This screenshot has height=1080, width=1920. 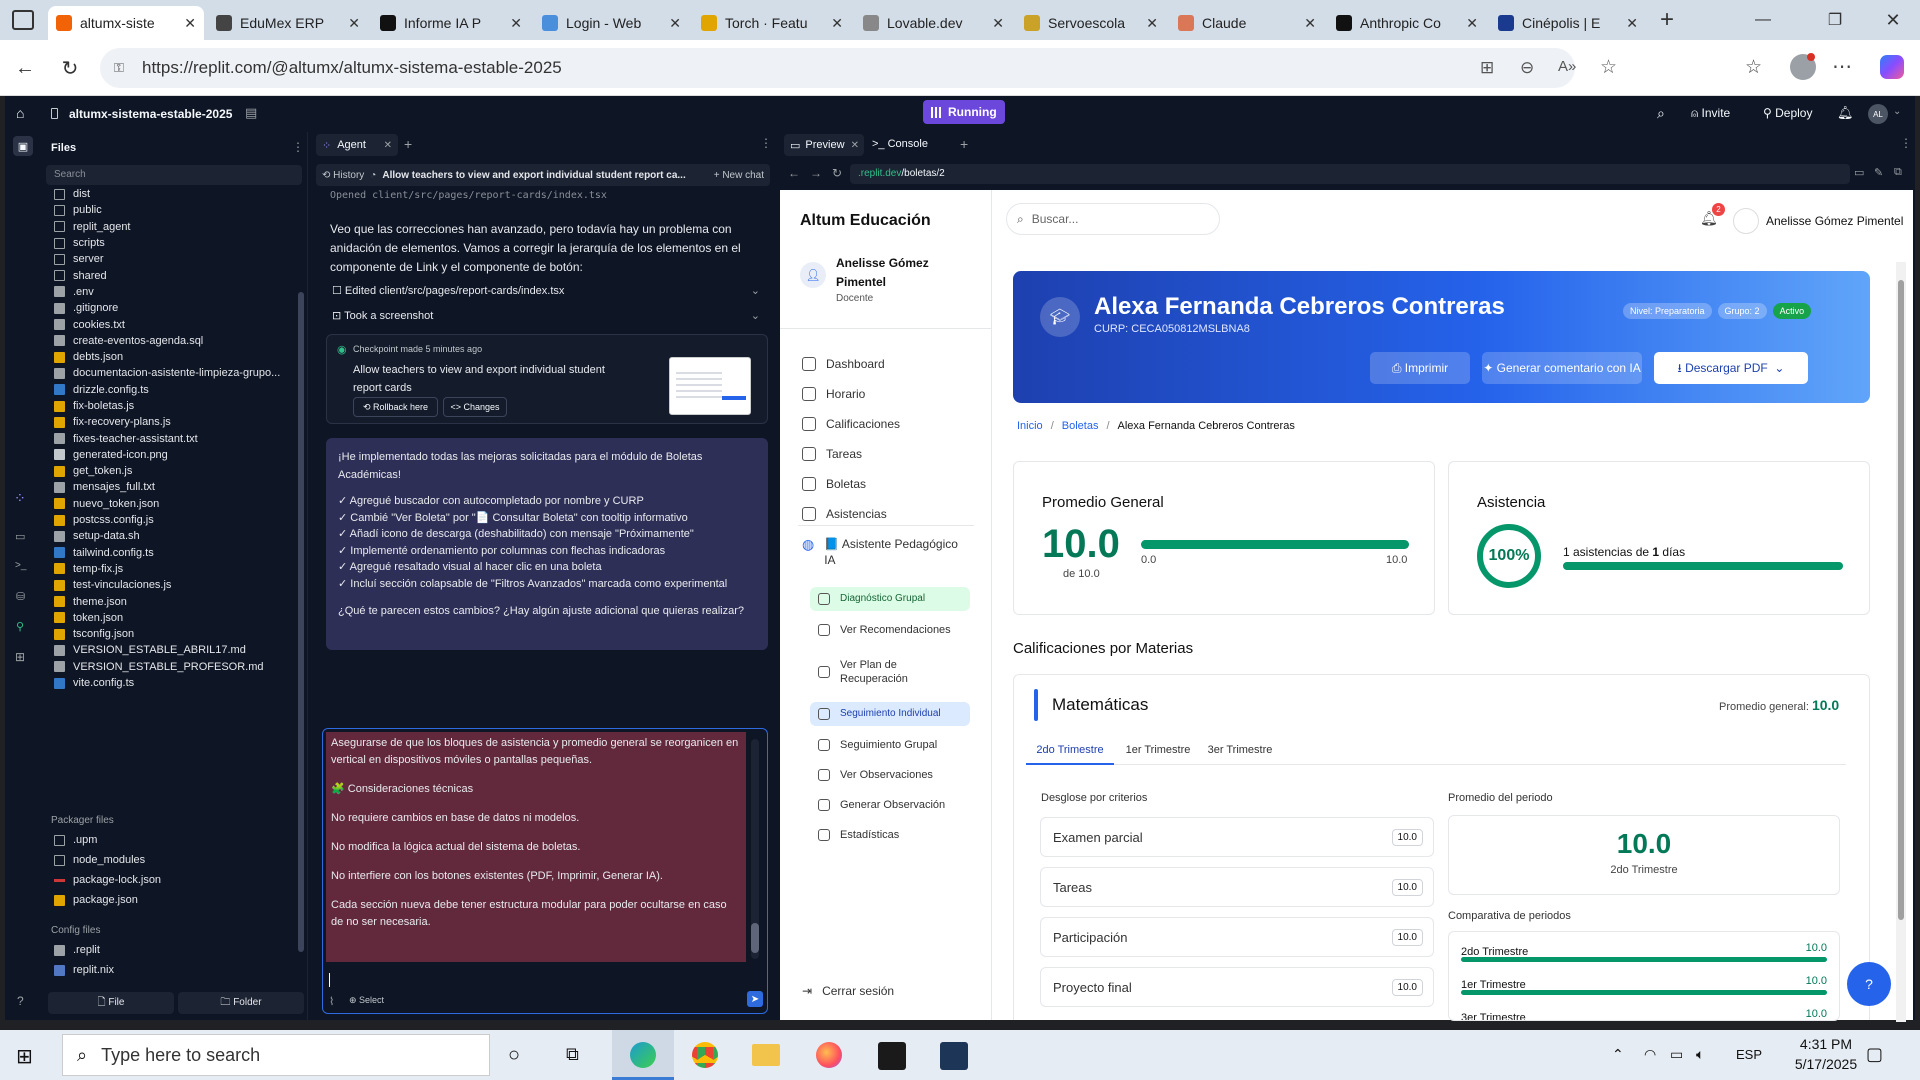 What do you see at coordinates (169, 357) in the screenshot?
I see `file-item: debts.json` at bounding box center [169, 357].